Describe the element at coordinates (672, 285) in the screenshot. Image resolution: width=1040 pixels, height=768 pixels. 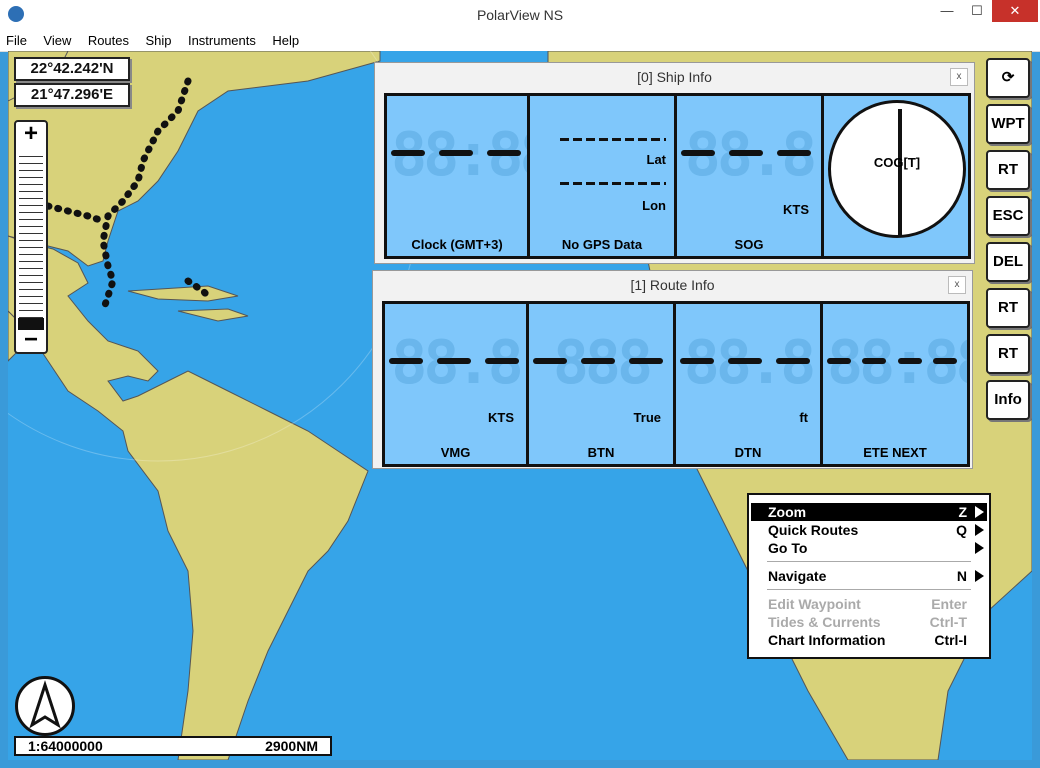
I see `route-info-title: [1] Route Info` at that location.